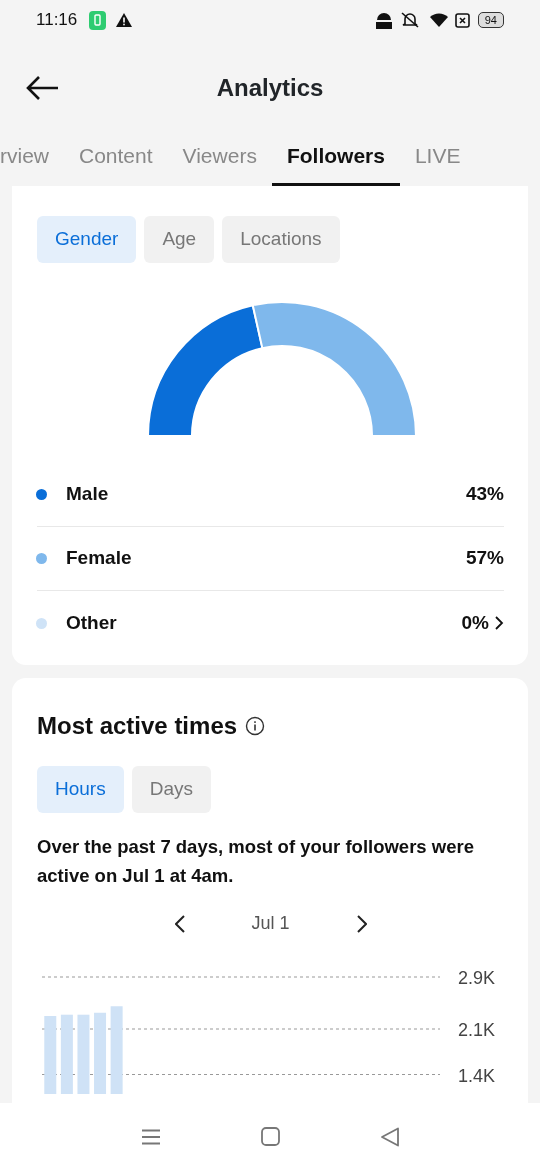 This screenshot has width=540, height=1170. What do you see at coordinates (116, 162) in the screenshot?
I see `tab: Content` at bounding box center [116, 162].